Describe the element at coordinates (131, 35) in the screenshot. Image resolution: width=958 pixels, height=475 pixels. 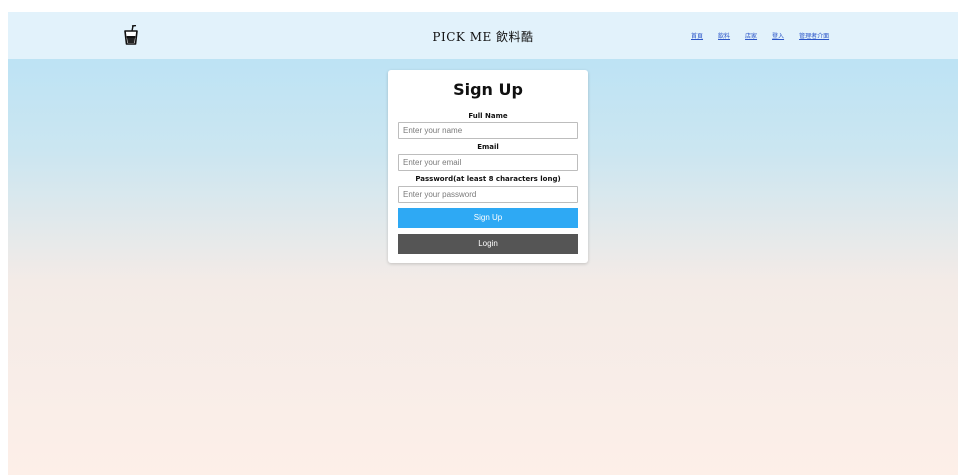
I see `drink-cup-icon` at that location.